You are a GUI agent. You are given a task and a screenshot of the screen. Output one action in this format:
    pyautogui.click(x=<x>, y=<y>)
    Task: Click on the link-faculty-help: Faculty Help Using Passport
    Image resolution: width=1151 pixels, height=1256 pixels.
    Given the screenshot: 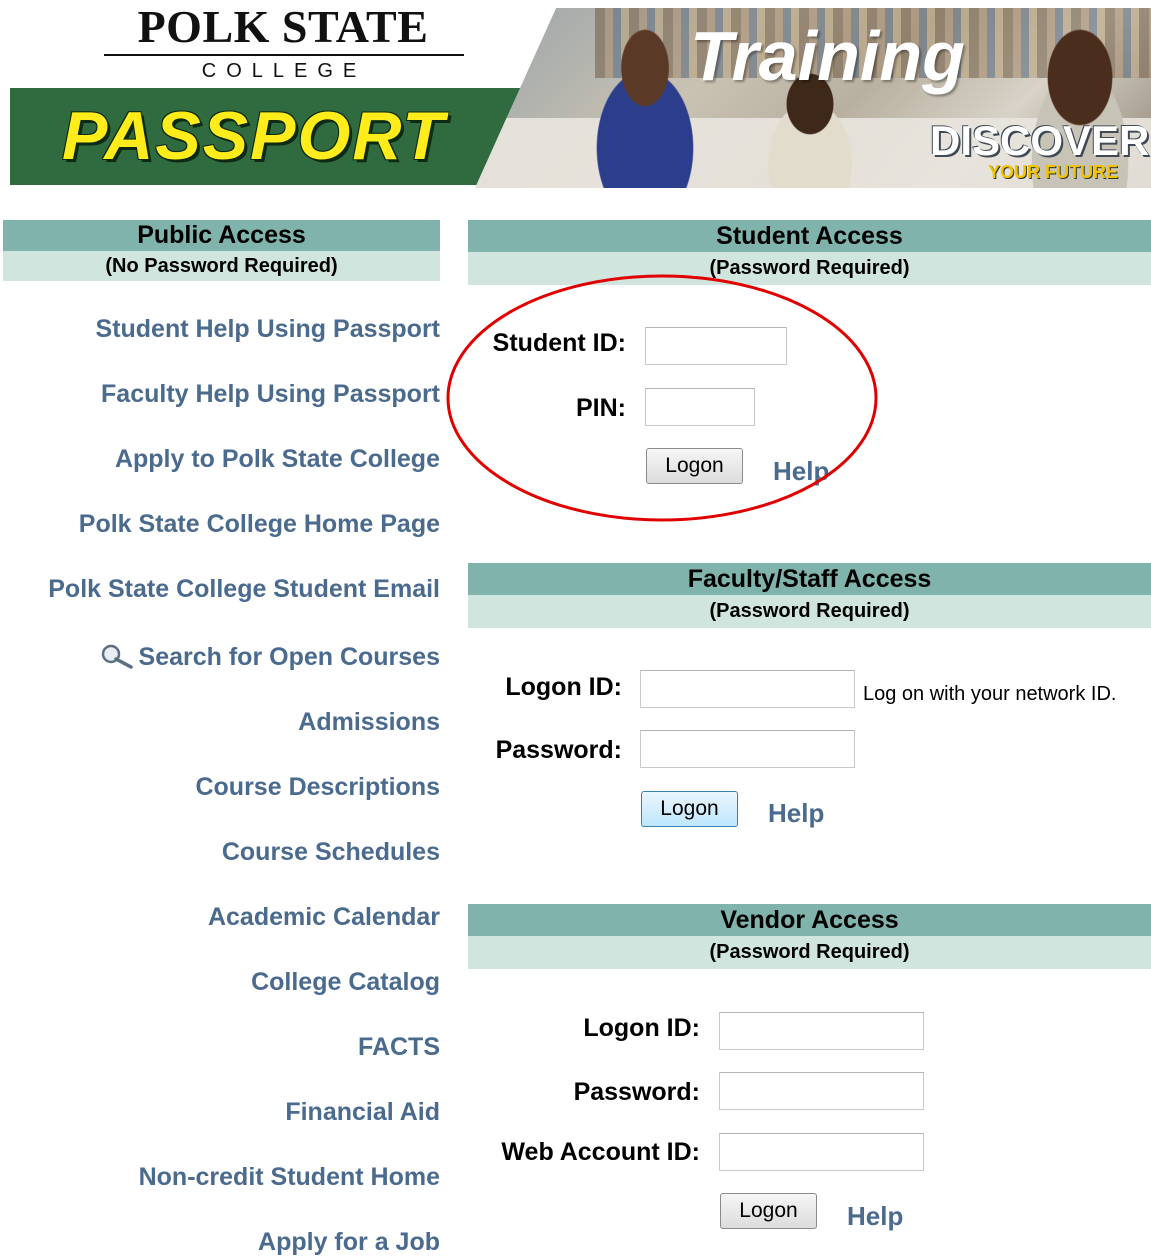 What is the action you would take?
    pyautogui.click(x=270, y=394)
    